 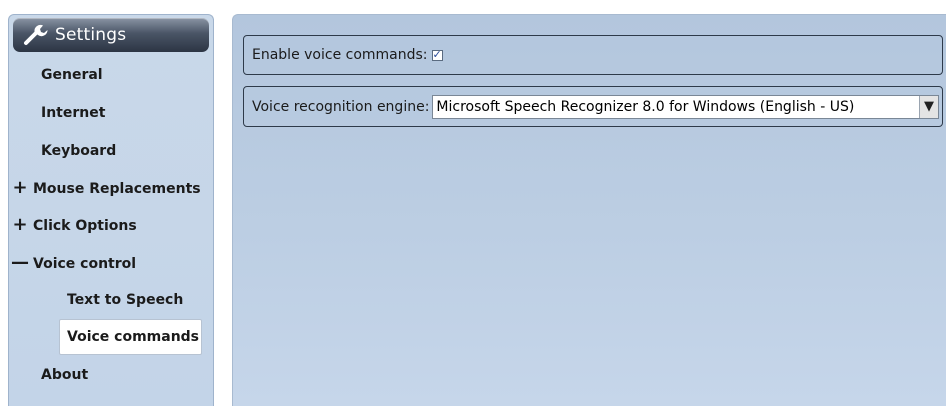 I want to click on sidebar-item-label: General, so click(x=72, y=75).